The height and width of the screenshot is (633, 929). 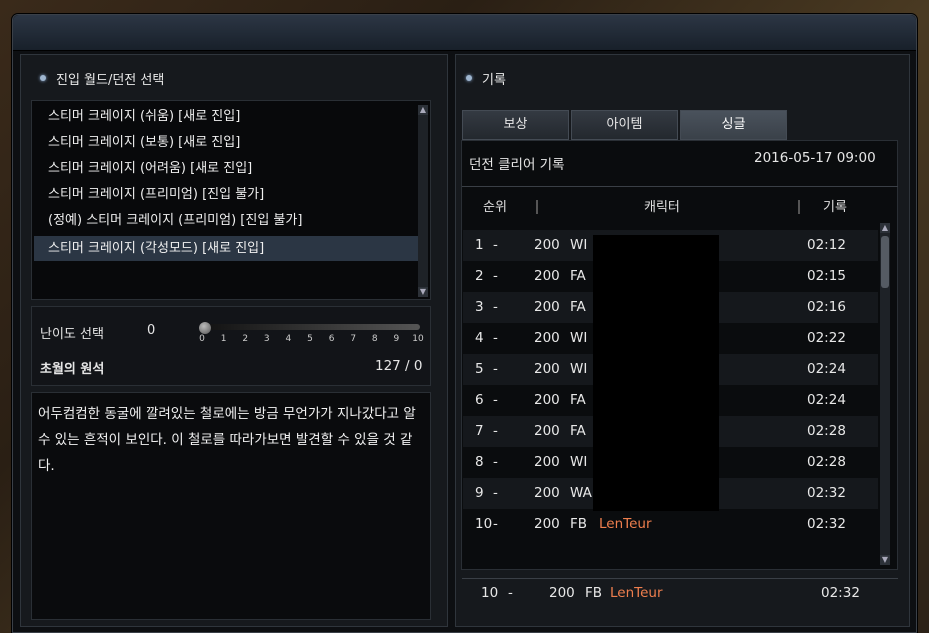 What do you see at coordinates (656, 373) in the screenshot?
I see `redacted-names` at bounding box center [656, 373].